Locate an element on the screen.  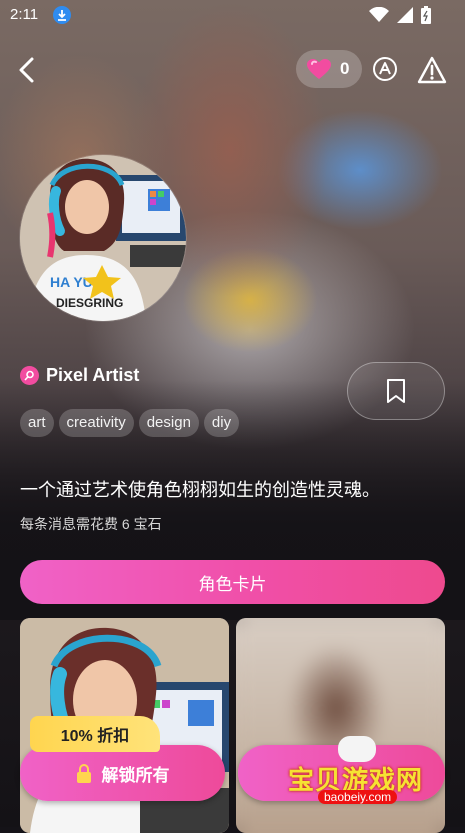
message-cost: 每条消息需花费 6 宝石 is located at coordinates (91, 524).